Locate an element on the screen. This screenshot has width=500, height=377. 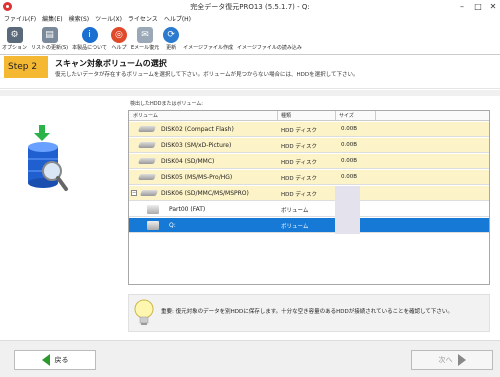
menu-edit: 編集(E) is located at coordinates (52, 19).